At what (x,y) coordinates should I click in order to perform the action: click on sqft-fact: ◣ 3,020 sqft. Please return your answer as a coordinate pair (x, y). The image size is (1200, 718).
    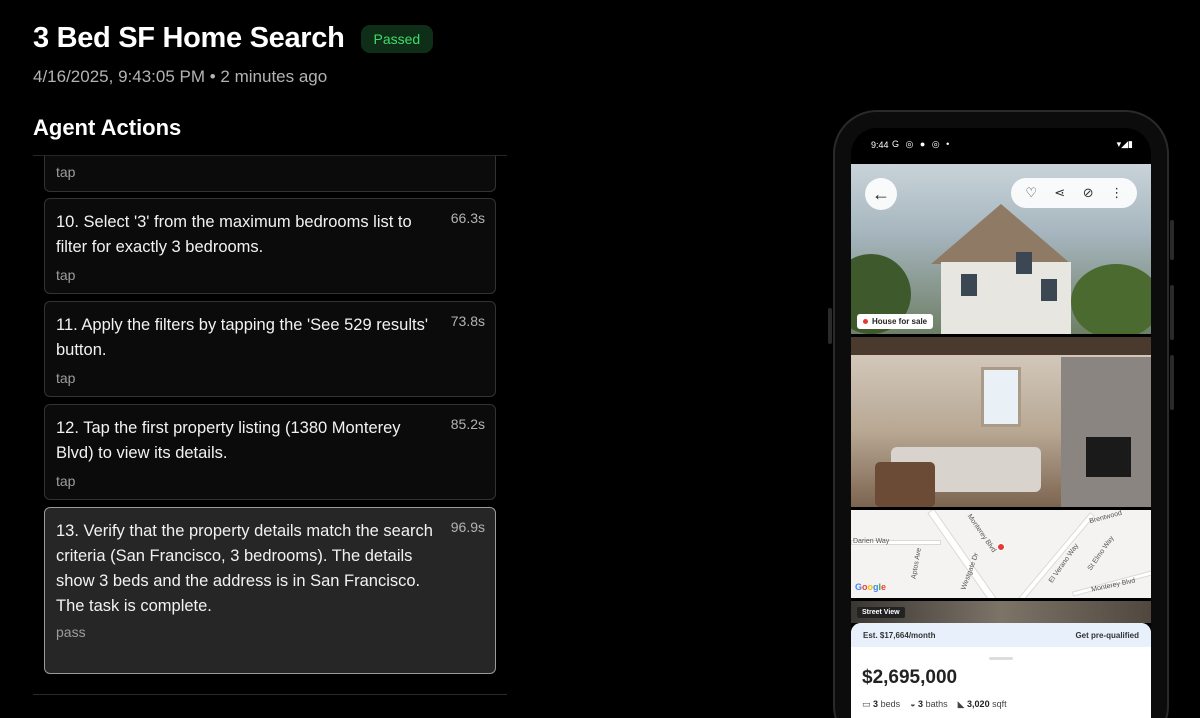
    Looking at the image, I should click on (982, 704).